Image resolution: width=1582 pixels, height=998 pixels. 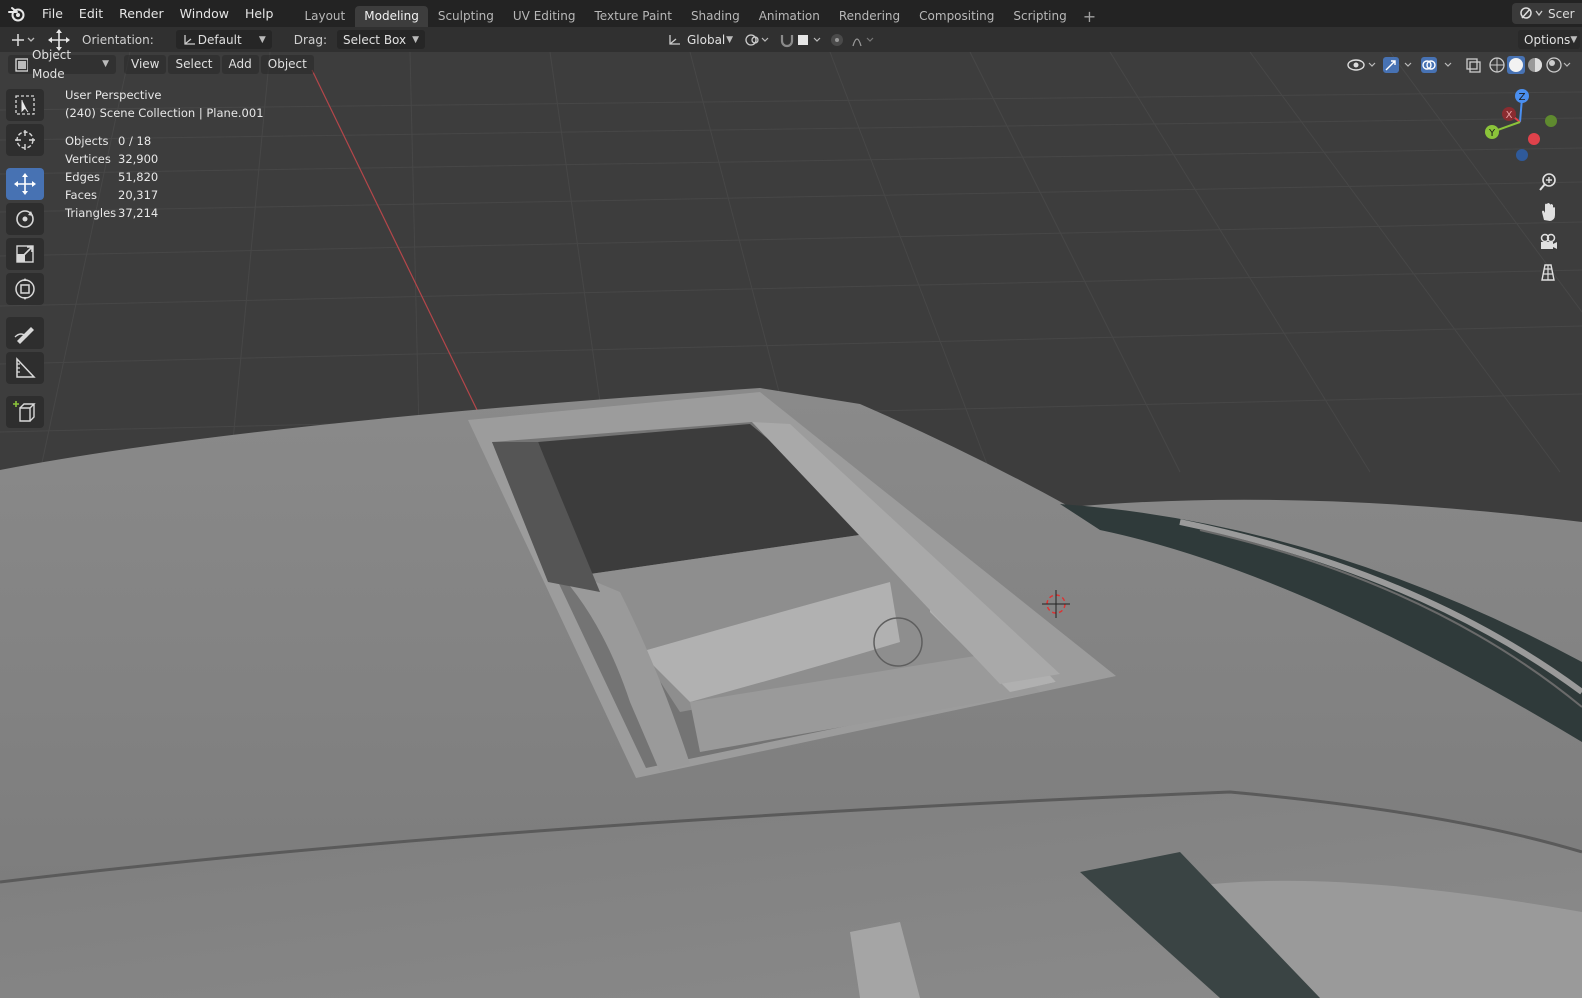 I want to click on drag-dropdown: Select Box ▼, so click(x=380, y=39).